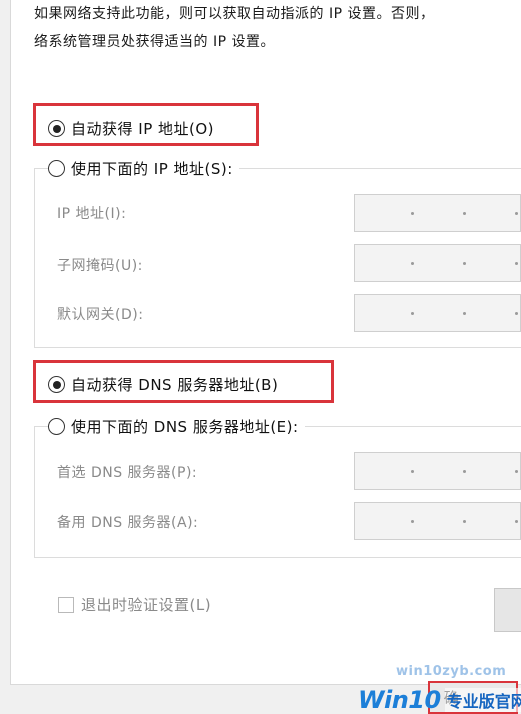 This screenshot has height=714, width=521. What do you see at coordinates (424, 700) in the screenshot?
I see `watermark-brand-number: 10` at bounding box center [424, 700].